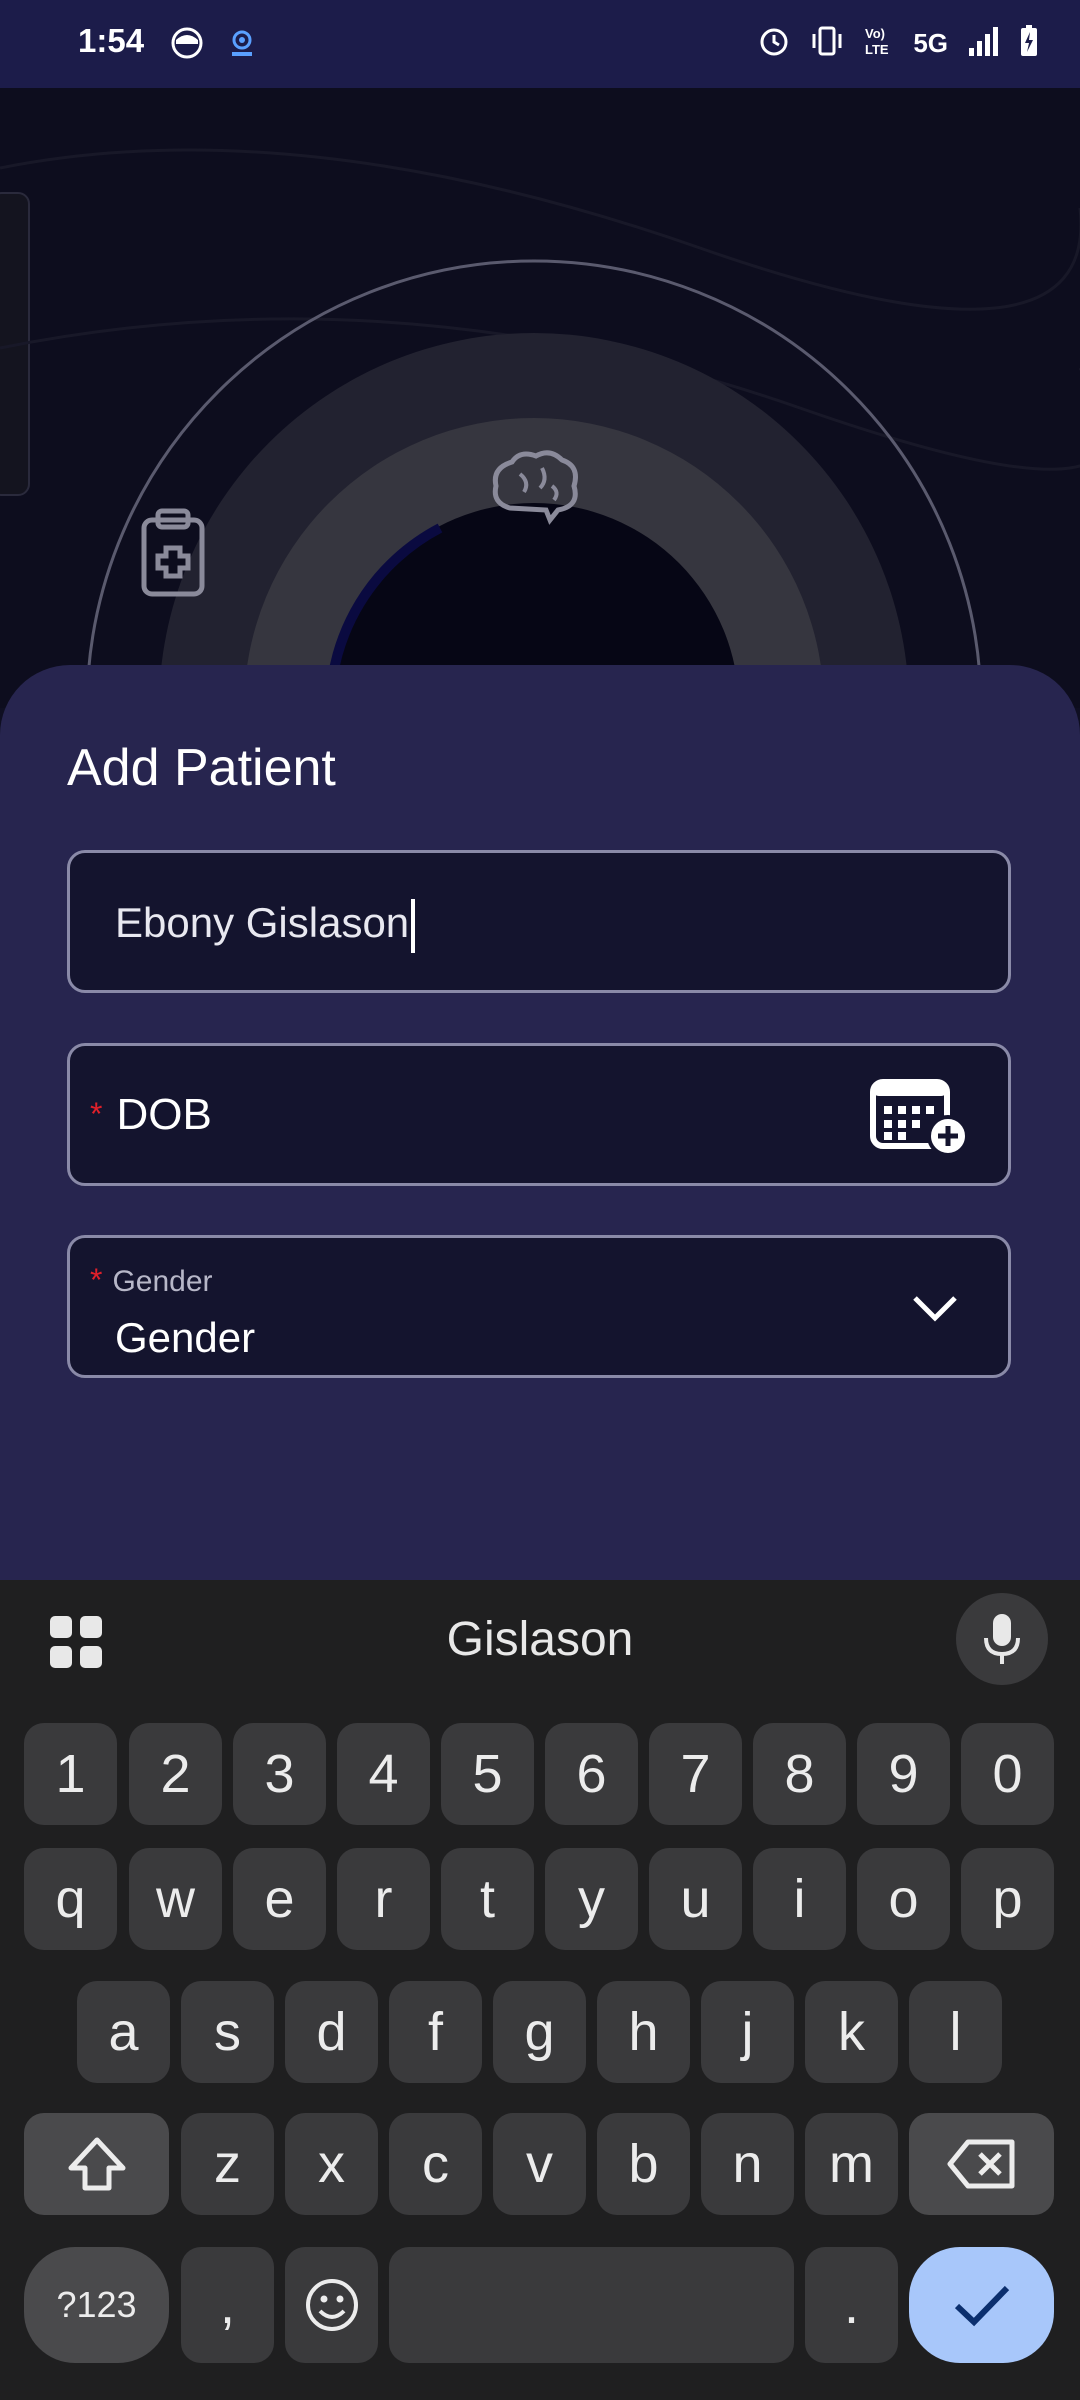 The height and width of the screenshot is (2400, 1080). What do you see at coordinates (539, 1306) in the screenshot?
I see `gender-dropdown: * Gender Gender` at bounding box center [539, 1306].